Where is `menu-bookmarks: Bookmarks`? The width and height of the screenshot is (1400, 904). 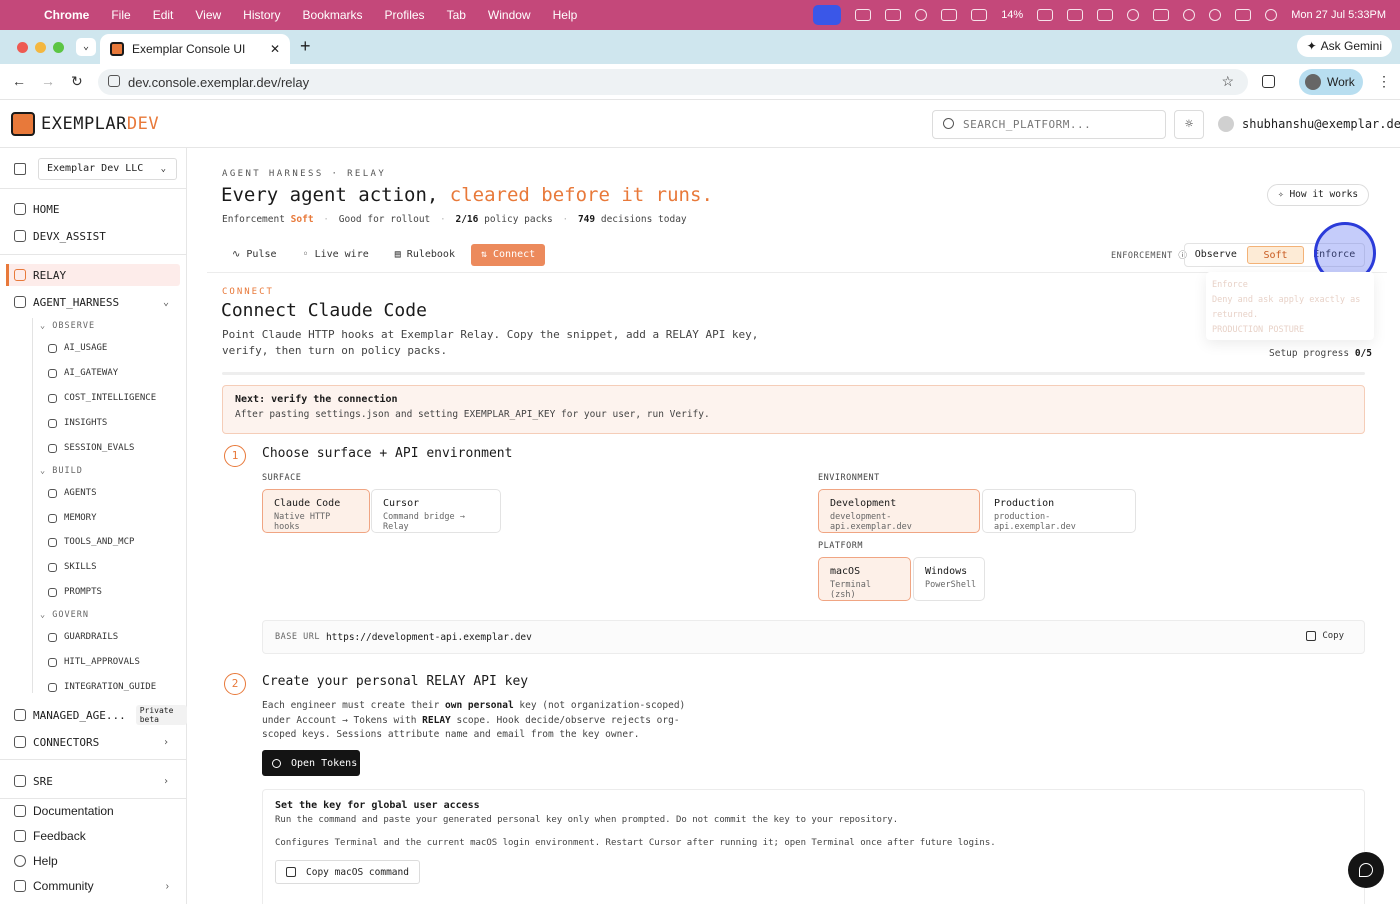 menu-bookmarks: Bookmarks is located at coordinates (333, 15).